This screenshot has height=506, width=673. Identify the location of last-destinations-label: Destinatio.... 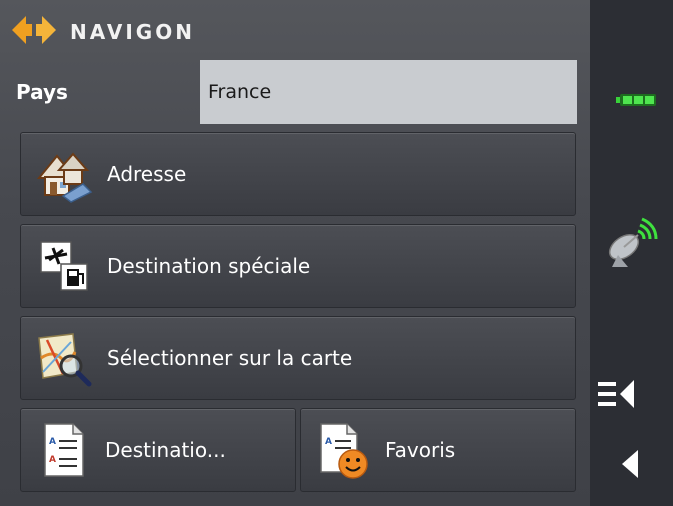
(165, 450).